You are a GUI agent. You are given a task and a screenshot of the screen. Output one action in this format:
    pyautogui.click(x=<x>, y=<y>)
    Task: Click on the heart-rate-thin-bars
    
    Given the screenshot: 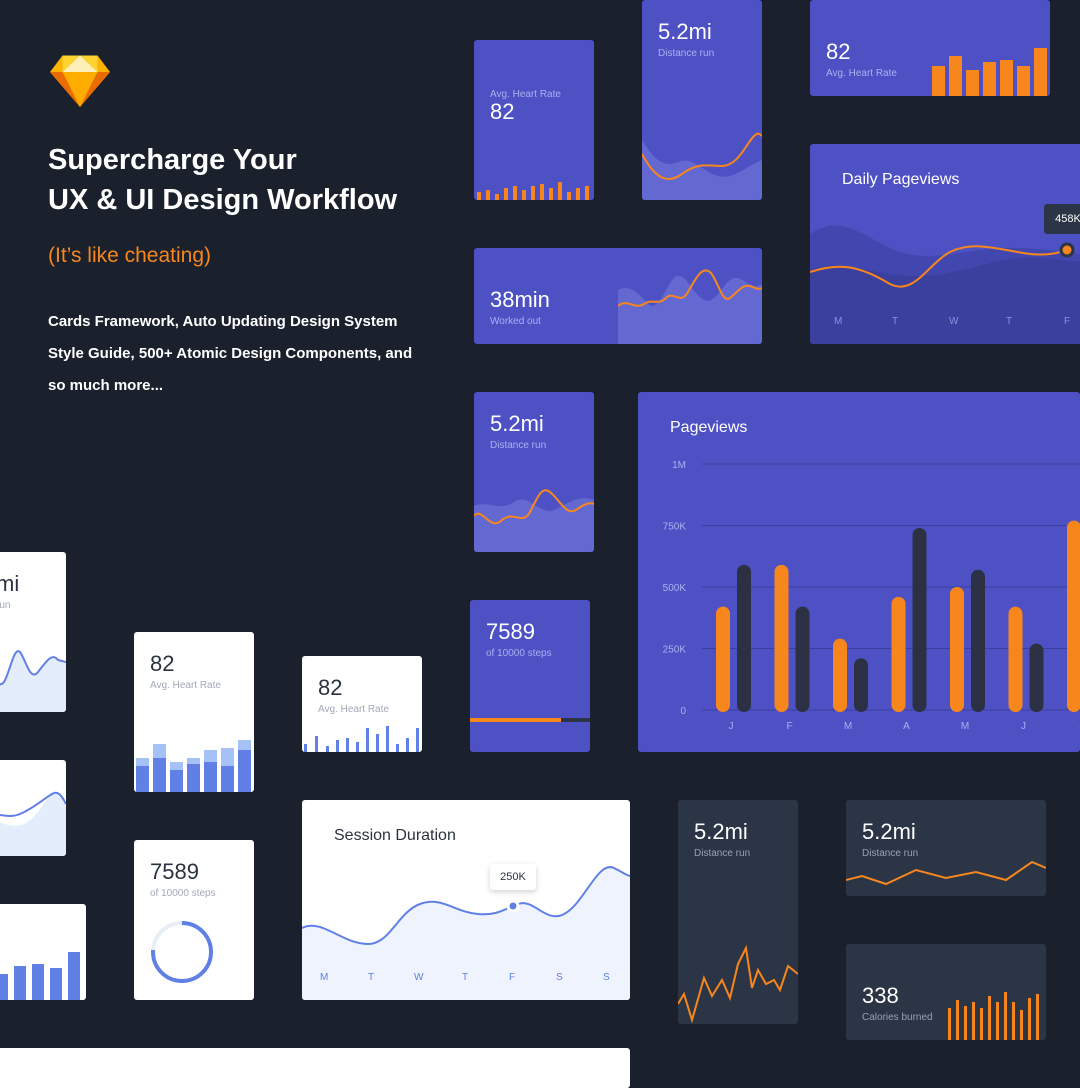 What is the action you would take?
    pyautogui.click(x=362, y=737)
    